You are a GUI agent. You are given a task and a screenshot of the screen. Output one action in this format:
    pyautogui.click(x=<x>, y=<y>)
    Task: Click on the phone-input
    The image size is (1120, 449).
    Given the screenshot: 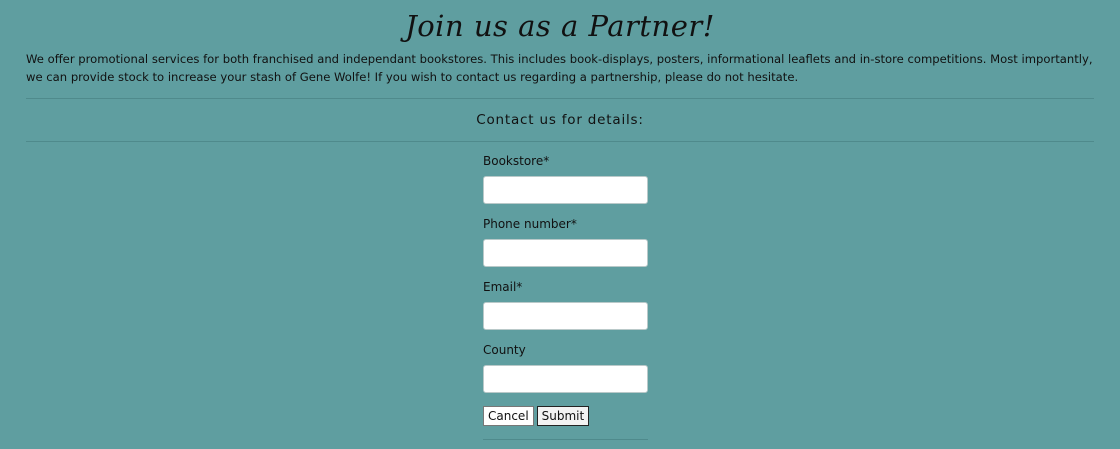 What is the action you would take?
    pyautogui.click(x=565, y=253)
    